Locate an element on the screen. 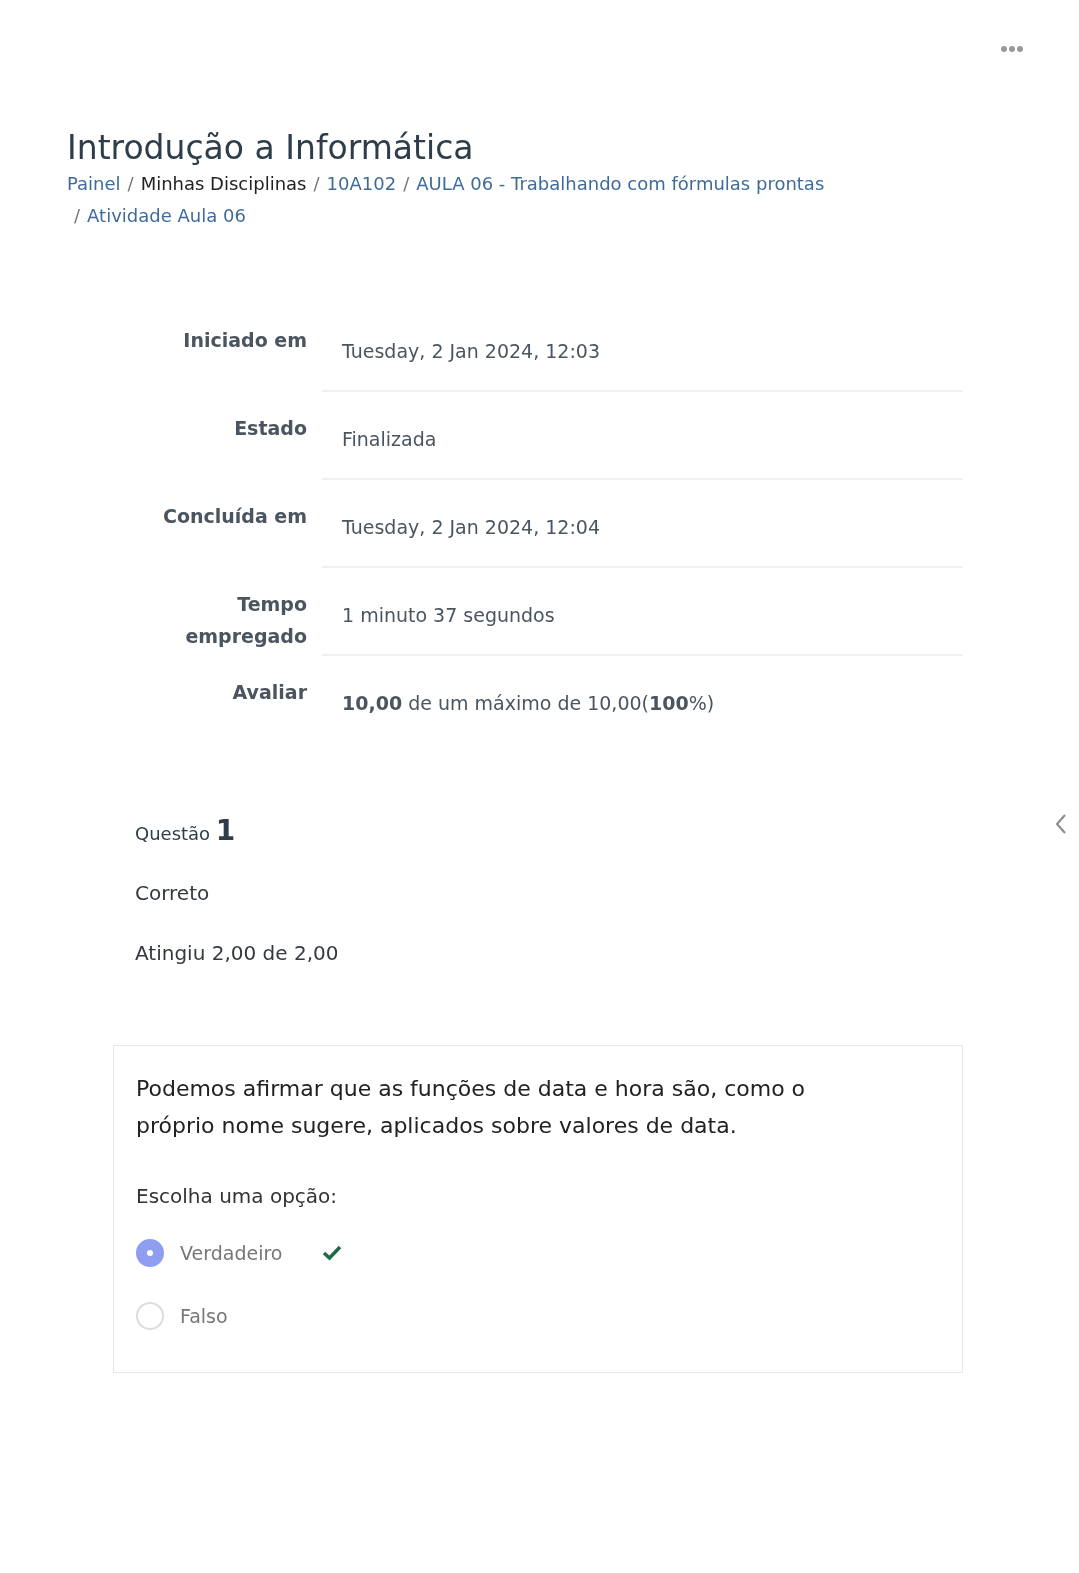 The width and height of the screenshot is (1079, 1573). summary-value: Finalizada is located at coordinates (389, 438).